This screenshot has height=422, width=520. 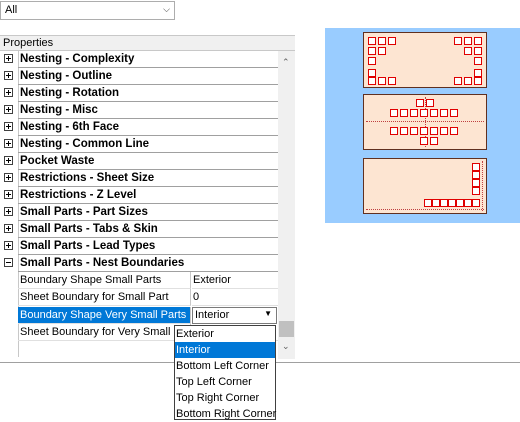 I want to click on property-value: Exterior, so click(x=235, y=280).